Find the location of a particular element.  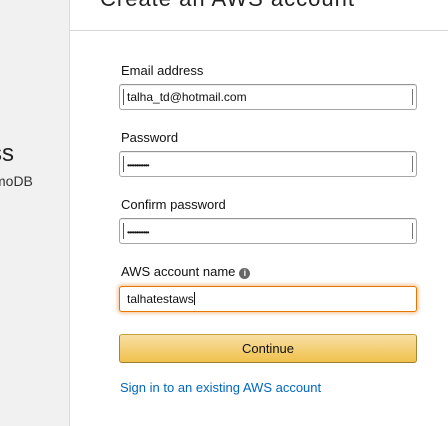

text-caret is located at coordinates (194, 298).